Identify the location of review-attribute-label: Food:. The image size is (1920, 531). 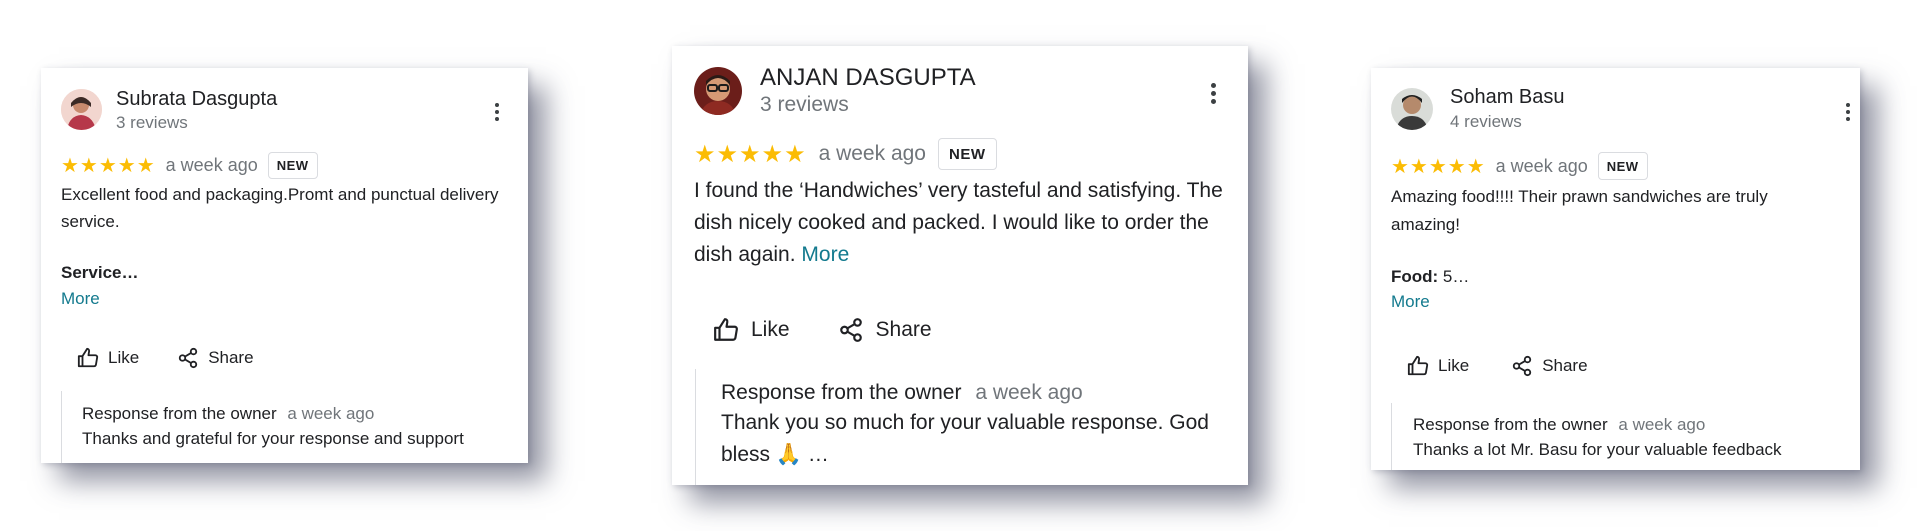
(1415, 276).